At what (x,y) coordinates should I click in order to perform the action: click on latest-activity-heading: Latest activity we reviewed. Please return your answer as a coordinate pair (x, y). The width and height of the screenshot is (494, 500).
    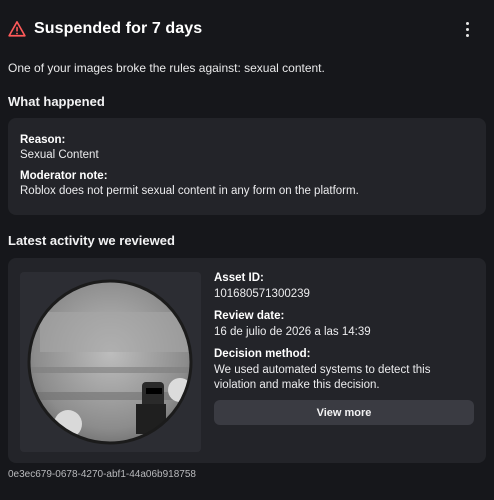
    Looking at the image, I should click on (91, 240).